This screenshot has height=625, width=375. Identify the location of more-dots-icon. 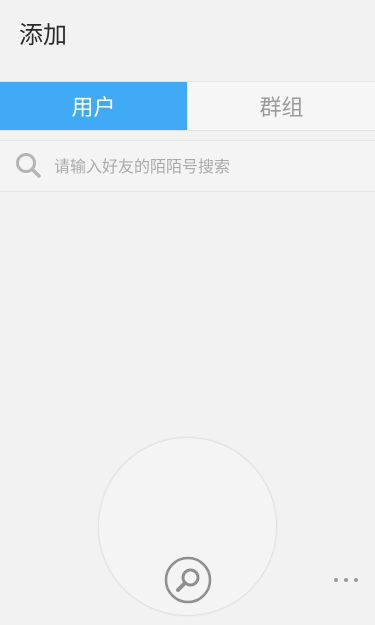
(346, 580).